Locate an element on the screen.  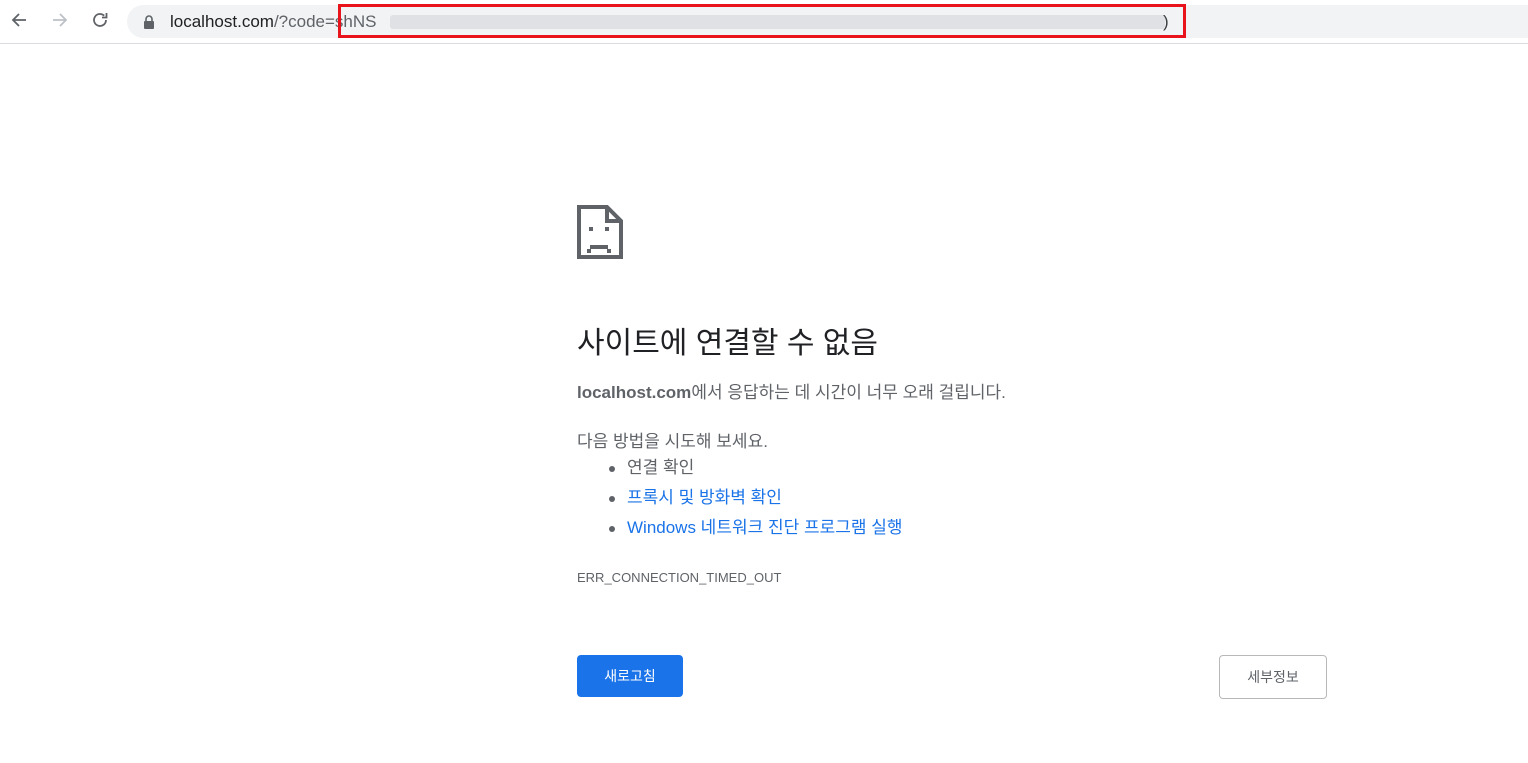
error-code: ERR_CONNECTION_TIMED_OUT is located at coordinates (679, 577).